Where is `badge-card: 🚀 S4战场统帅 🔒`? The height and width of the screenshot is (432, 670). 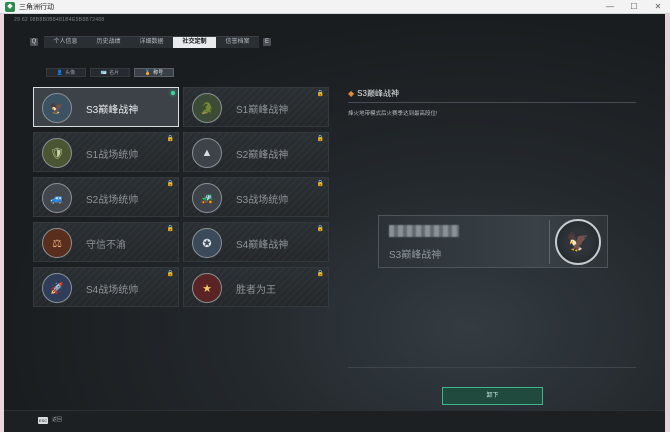
badge-card: 🚀 S4战场统帅 🔒 is located at coordinates (106, 287).